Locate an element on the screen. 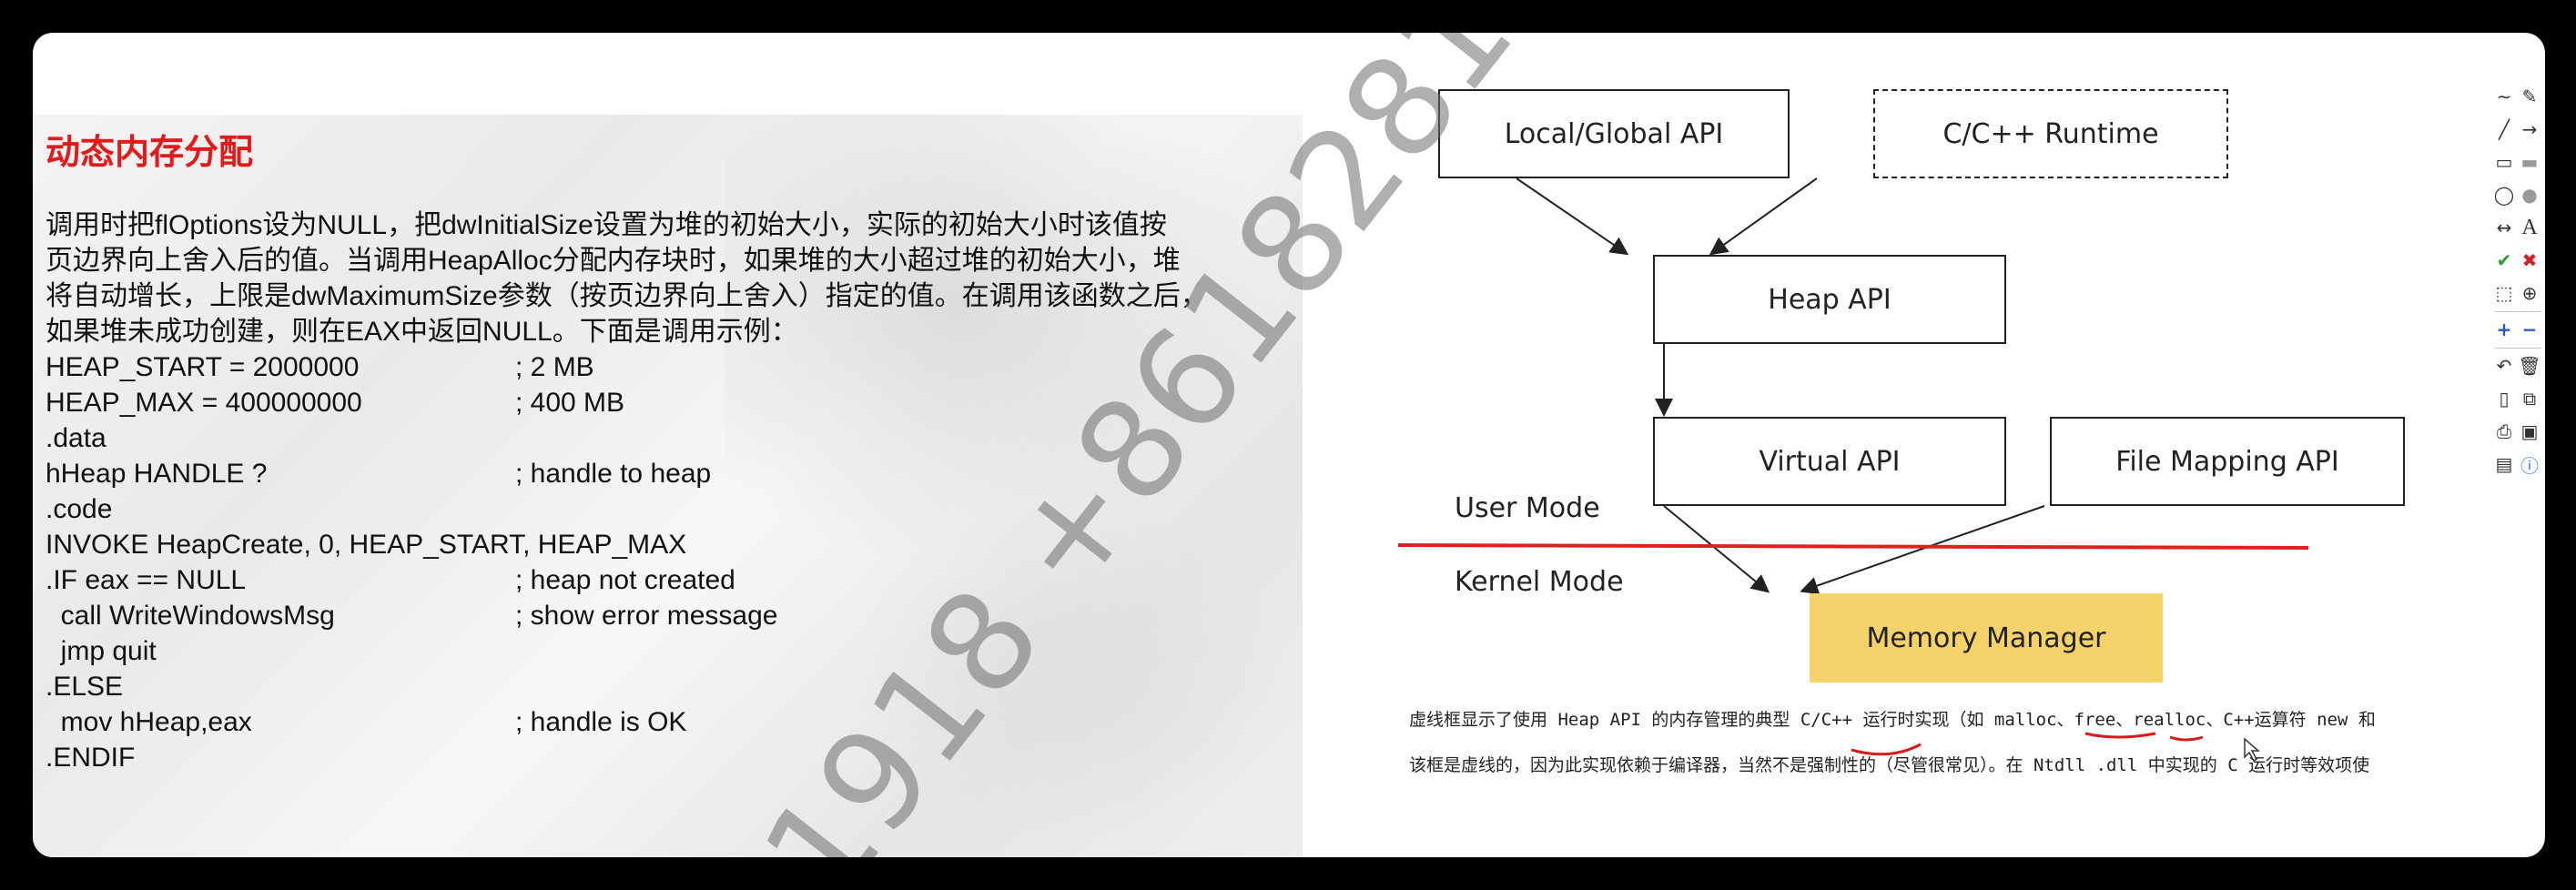  virtual-api-box: Virtual API is located at coordinates (1829, 461).